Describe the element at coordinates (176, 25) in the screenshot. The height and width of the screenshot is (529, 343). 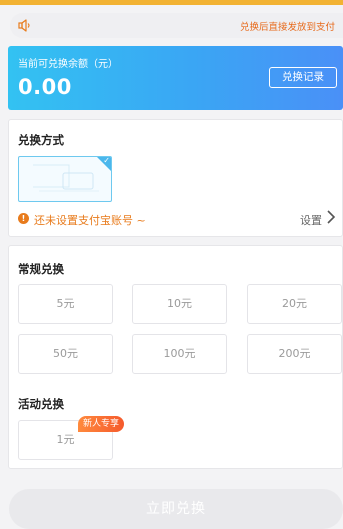
I see `notice-bar: 兑换后直接发放到支付` at that location.